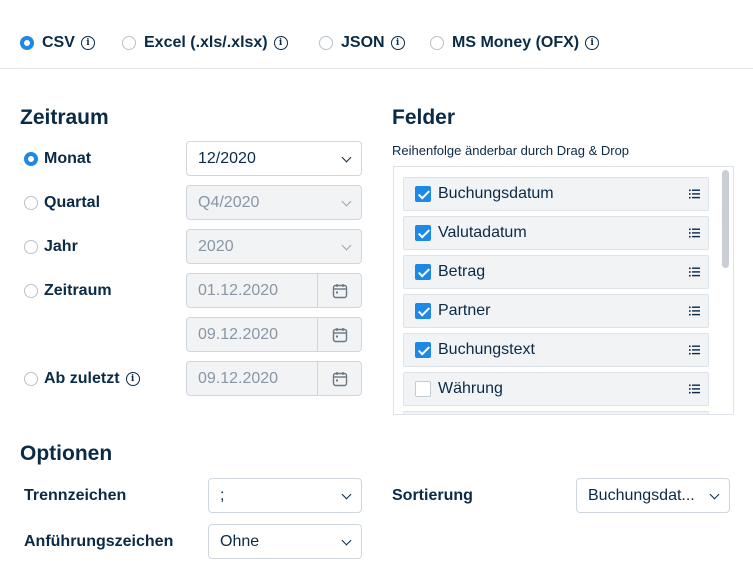  What do you see at coordinates (424, 117) in the screenshot?
I see `felder-heading: Felder` at bounding box center [424, 117].